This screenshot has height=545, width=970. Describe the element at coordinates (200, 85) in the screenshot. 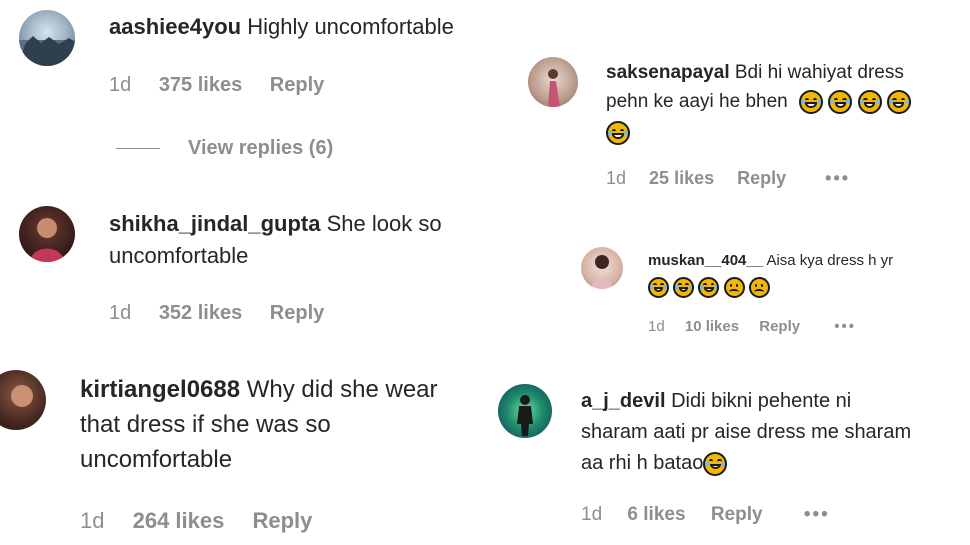

I see `likes-count: 375 likes` at that location.